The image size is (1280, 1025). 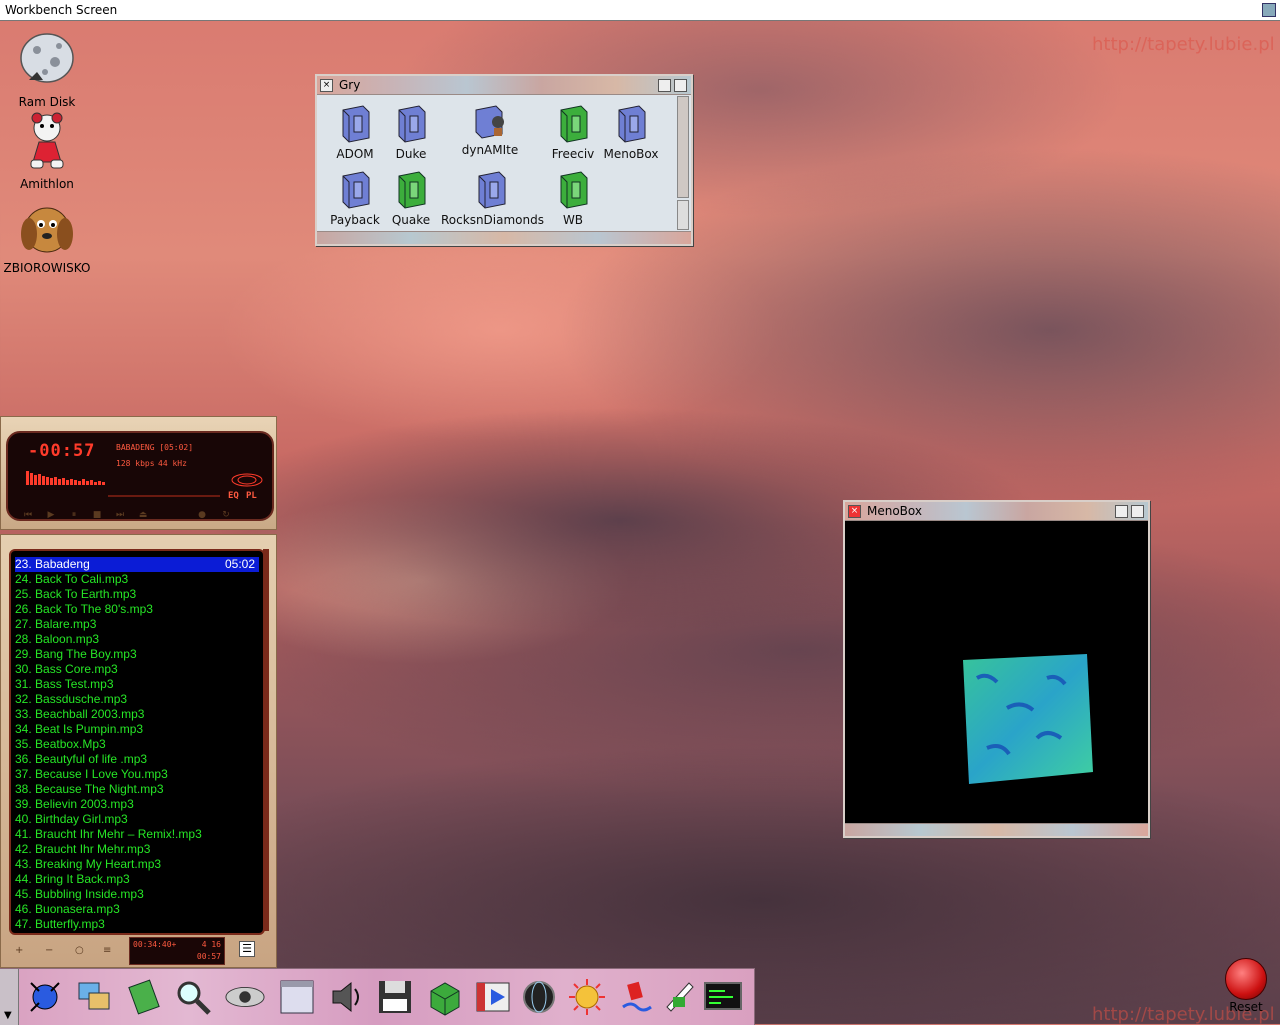 I want to click on paint-icon, so click(x=637, y=997).